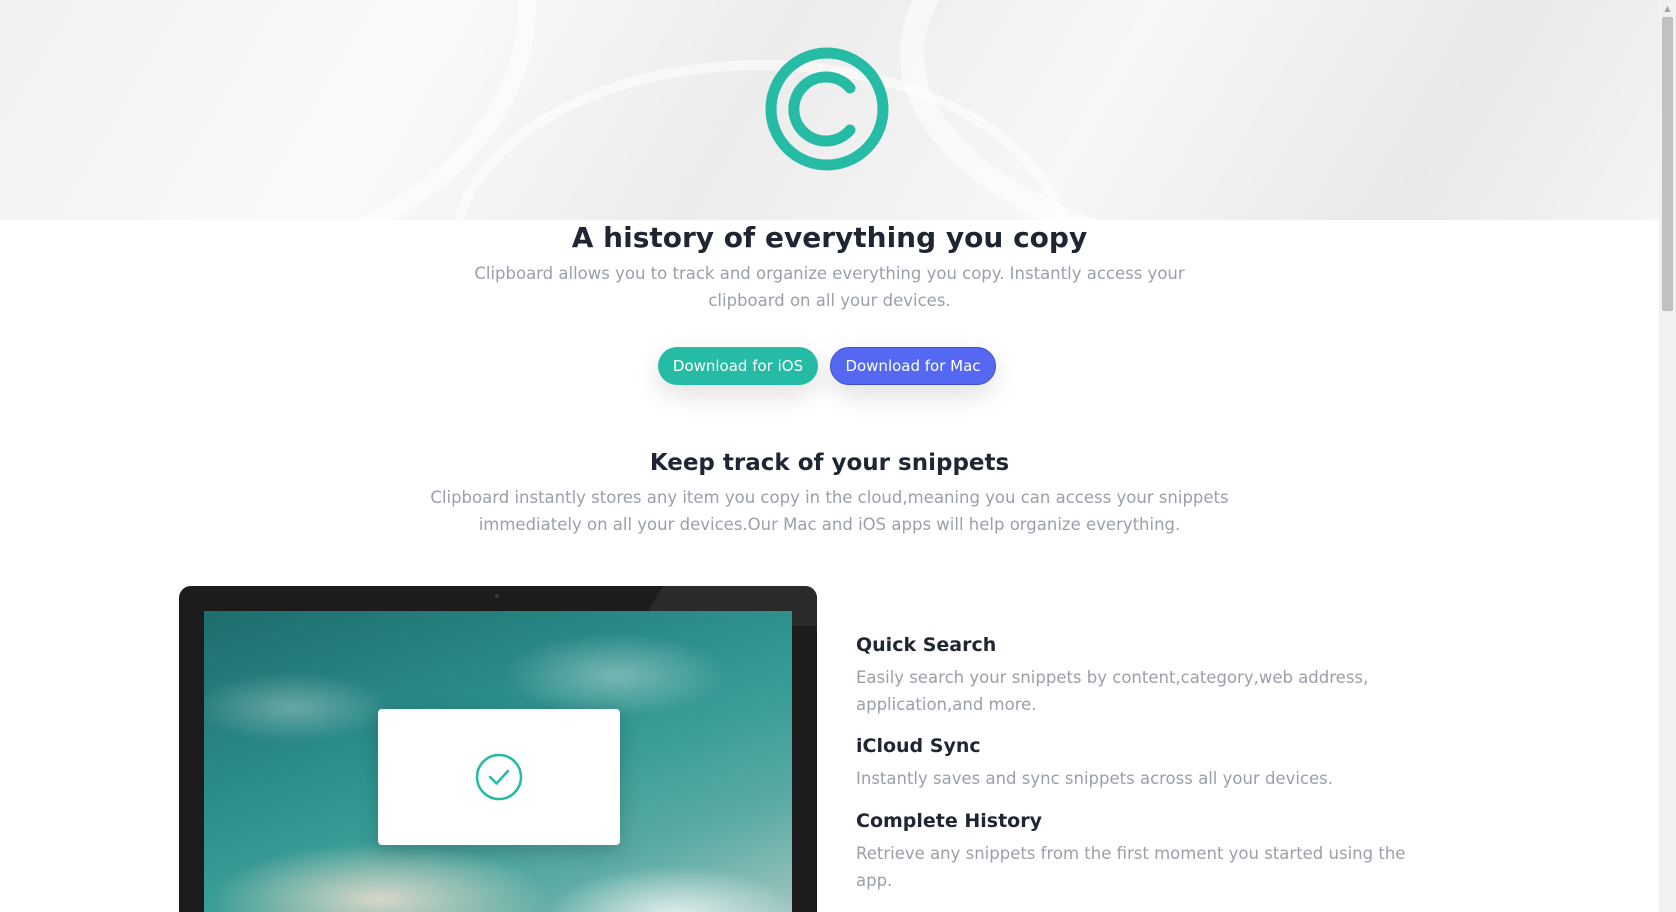 This screenshot has height=912, width=1676. Describe the element at coordinates (913, 366) in the screenshot. I see `download-mac-button: Download for Mac` at that location.